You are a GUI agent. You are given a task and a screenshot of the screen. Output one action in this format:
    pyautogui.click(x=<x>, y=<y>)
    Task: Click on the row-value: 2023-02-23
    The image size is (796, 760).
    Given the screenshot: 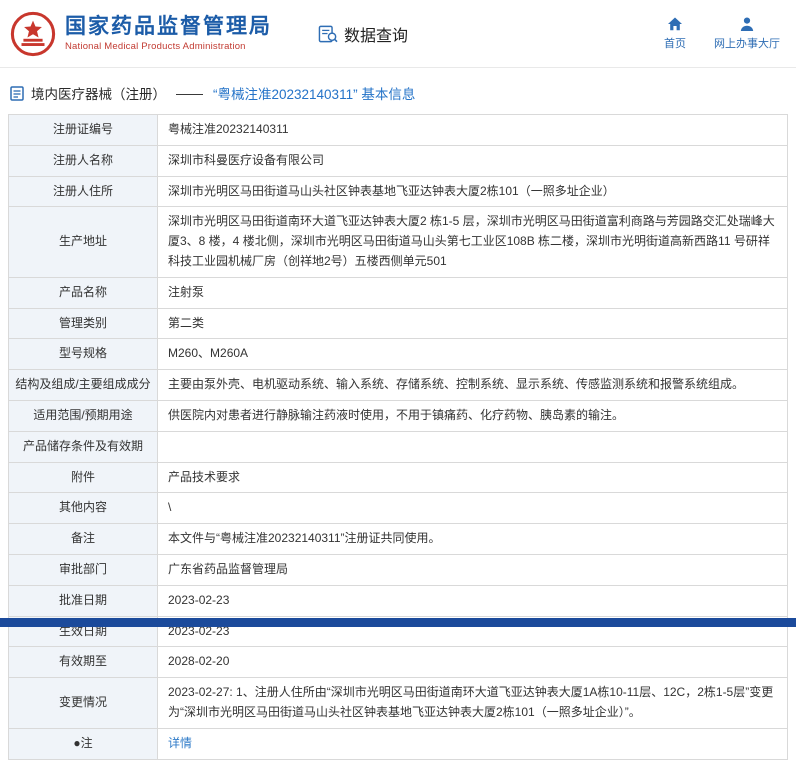 What is the action you would take?
    pyautogui.click(x=472, y=600)
    